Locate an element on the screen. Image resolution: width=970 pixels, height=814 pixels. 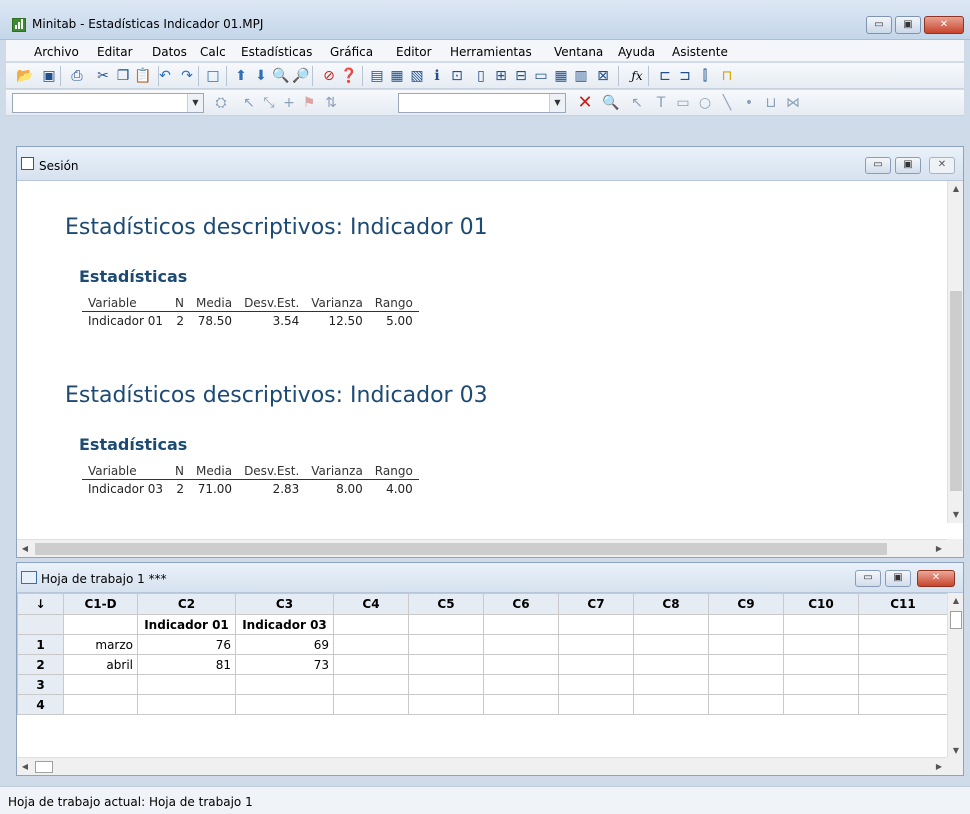
tile-icon: ⊟ is located at coordinates (521, 76).